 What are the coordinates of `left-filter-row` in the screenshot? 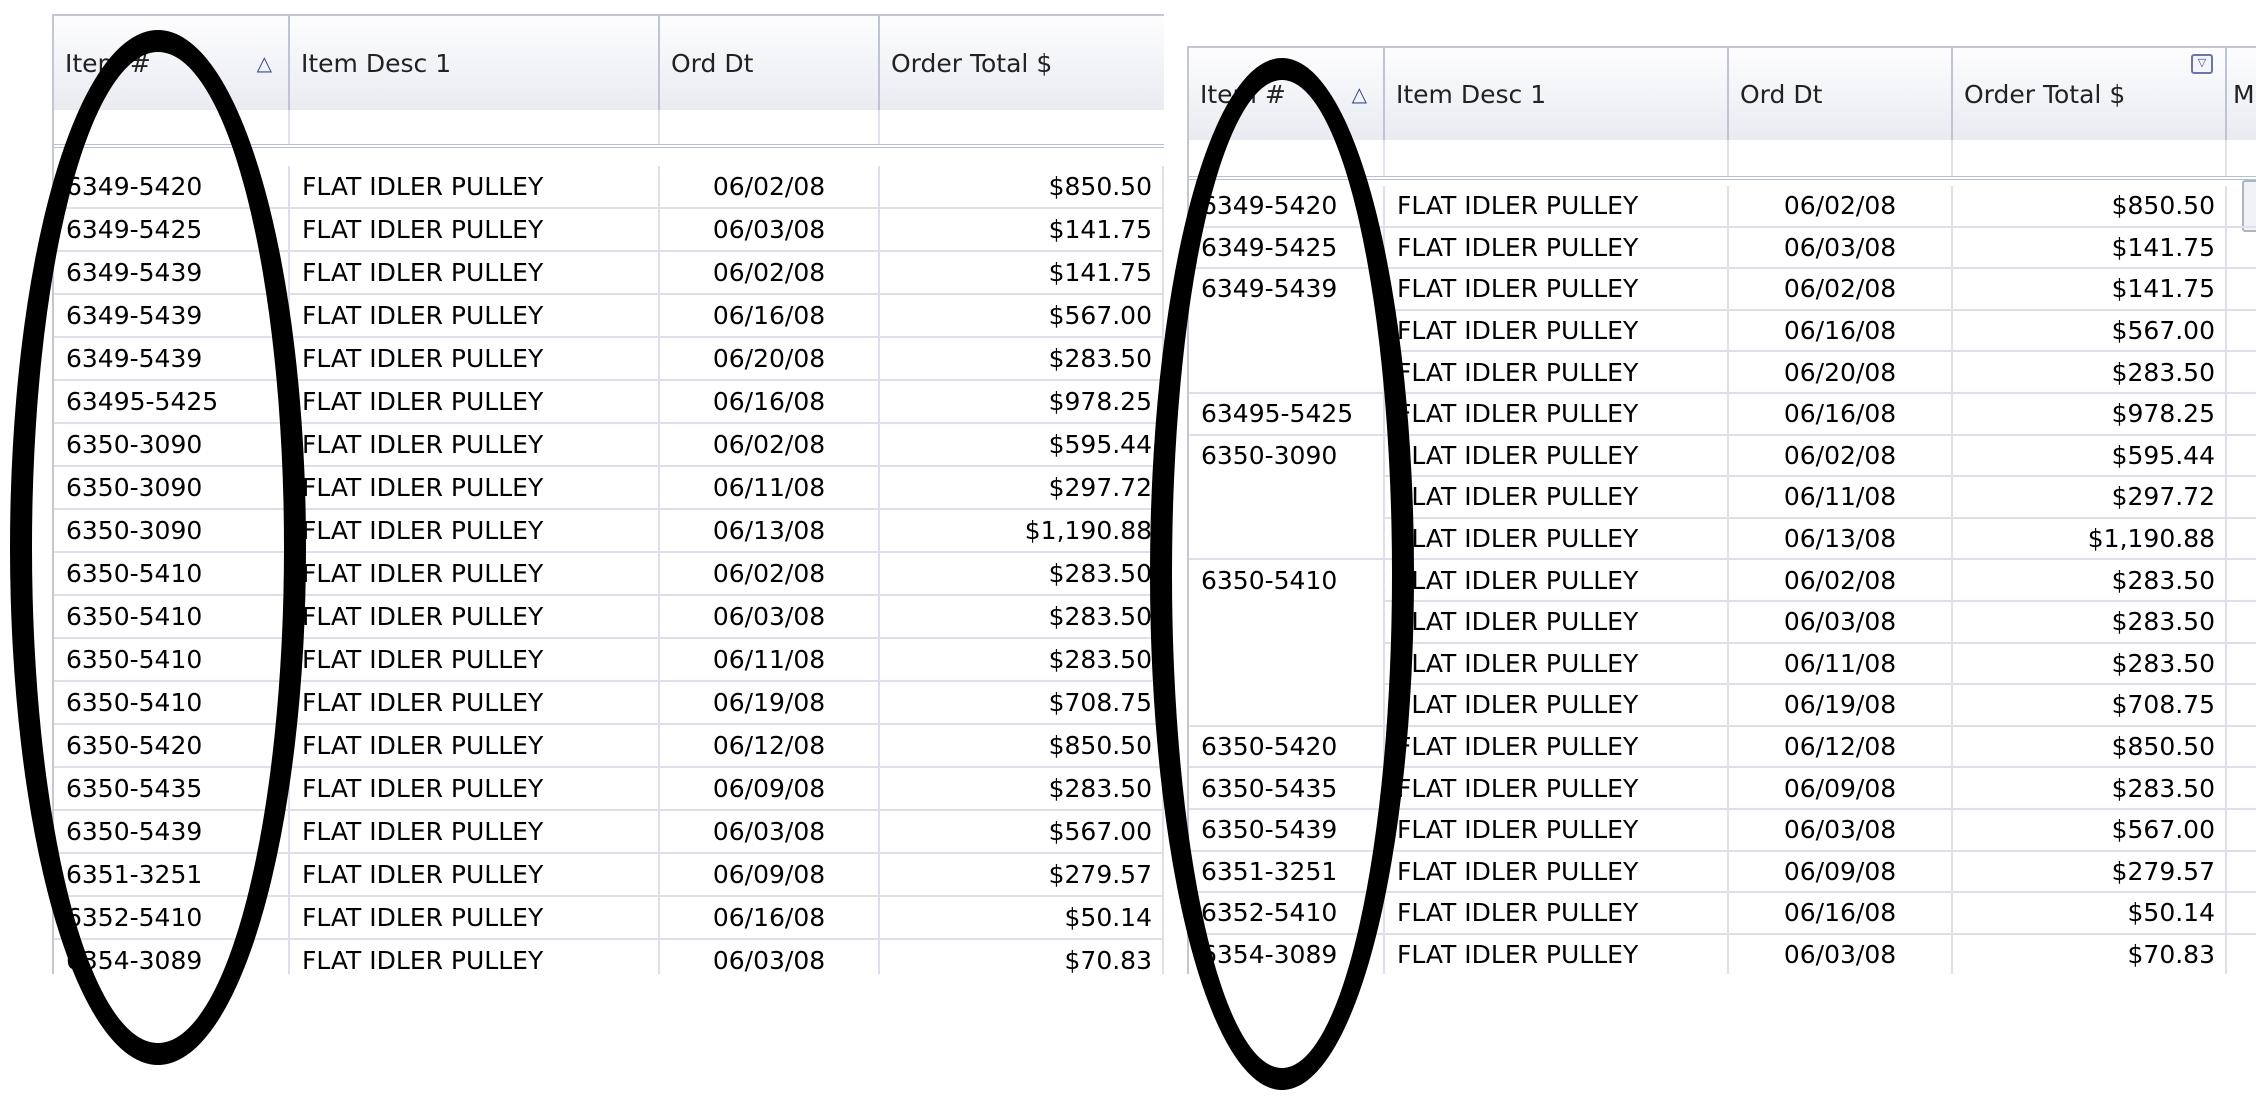 It's located at (609, 129).